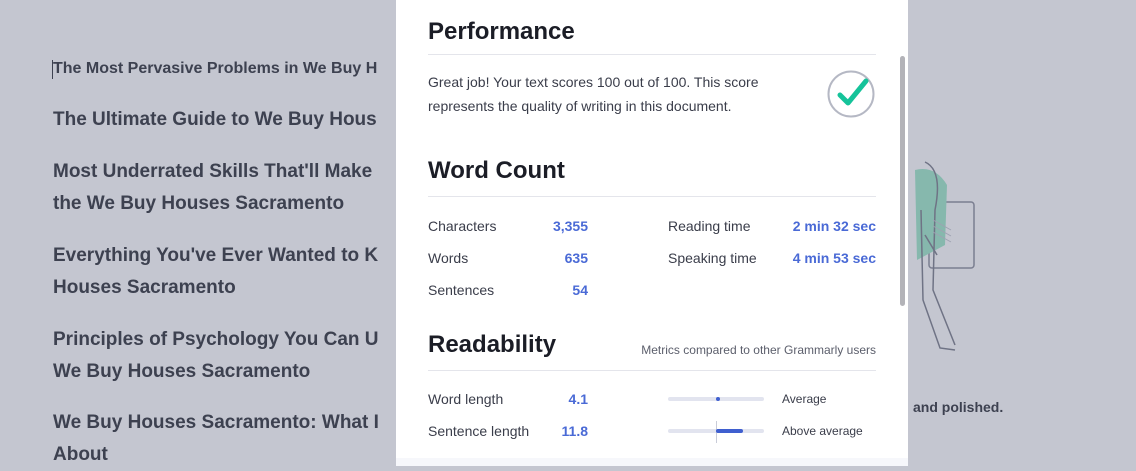 This screenshot has height=471, width=1136. Describe the element at coordinates (958, 407) in the screenshot. I see `doc-side-text: and polished.` at that location.